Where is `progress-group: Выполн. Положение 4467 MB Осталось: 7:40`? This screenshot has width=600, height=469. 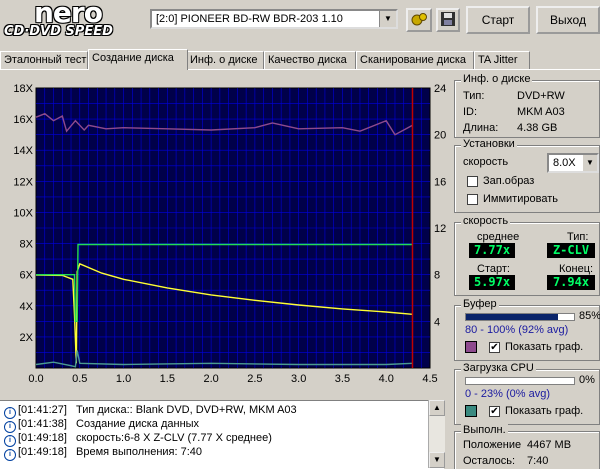
progress-group: Выполн. Положение 4467 MB Осталось: 7:40 is located at coordinates (527, 446).